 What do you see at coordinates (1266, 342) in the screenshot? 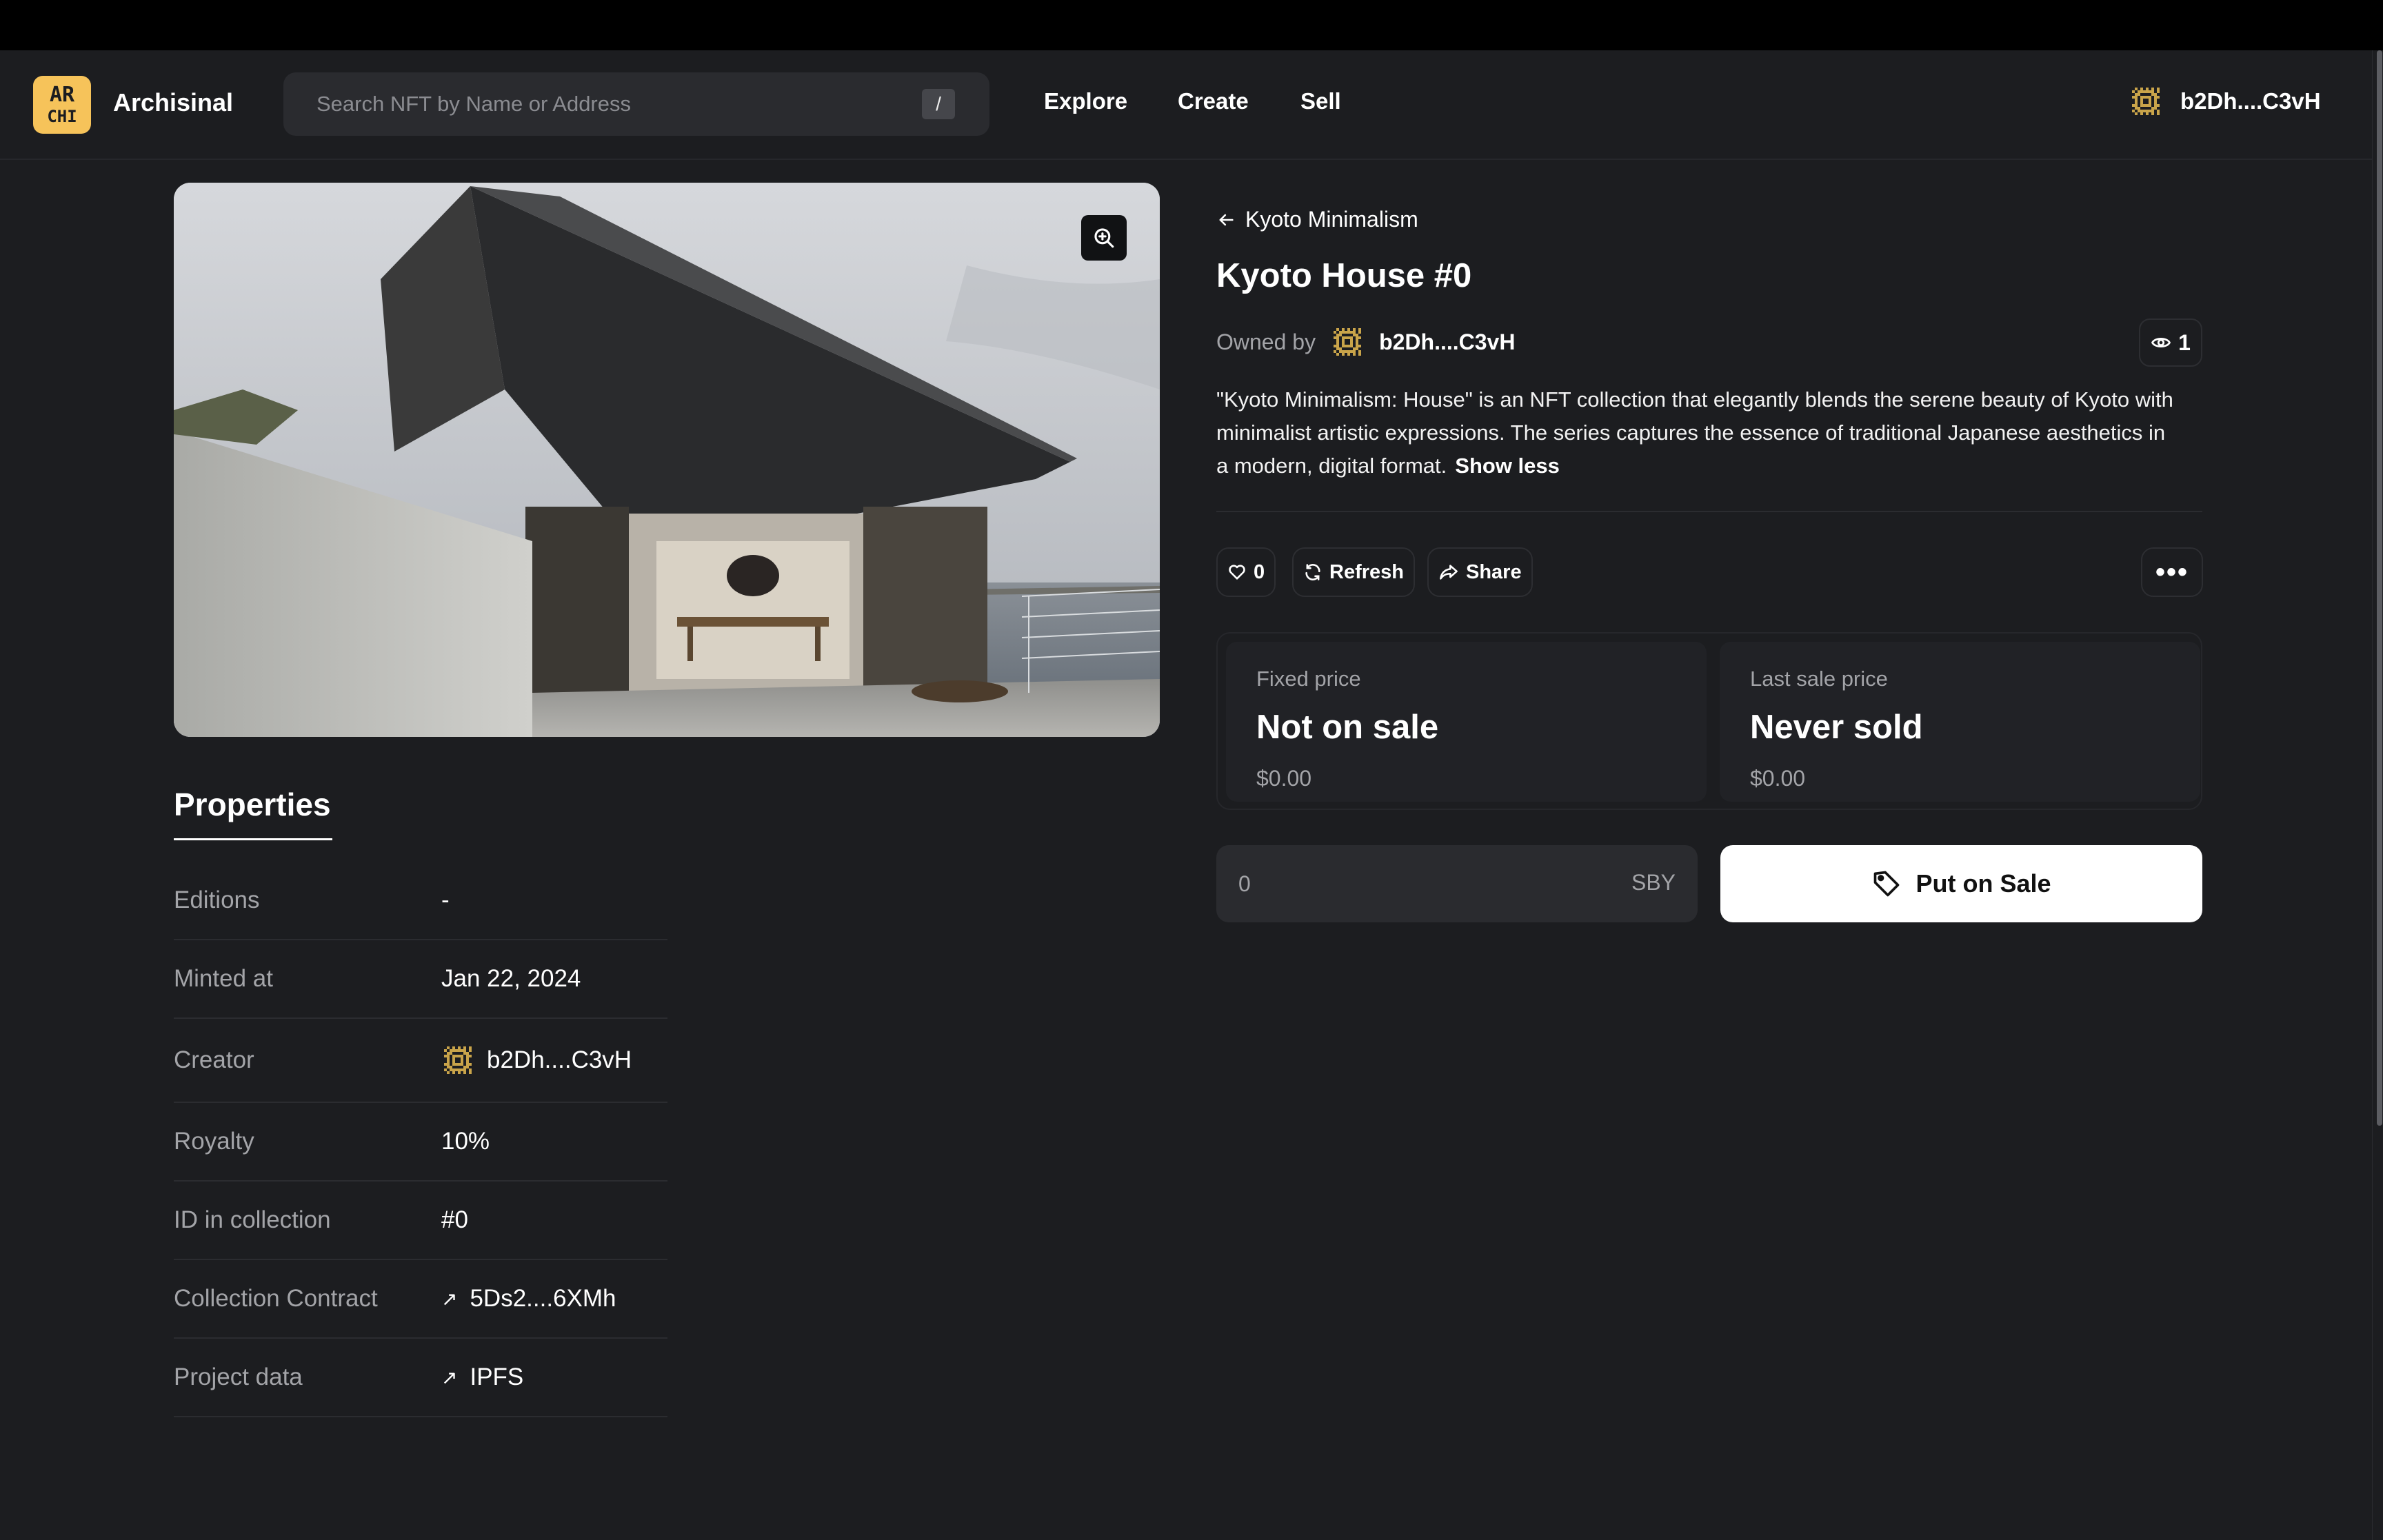
I see `owned-by-label: Owned by` at bounding box center [1266, 342].